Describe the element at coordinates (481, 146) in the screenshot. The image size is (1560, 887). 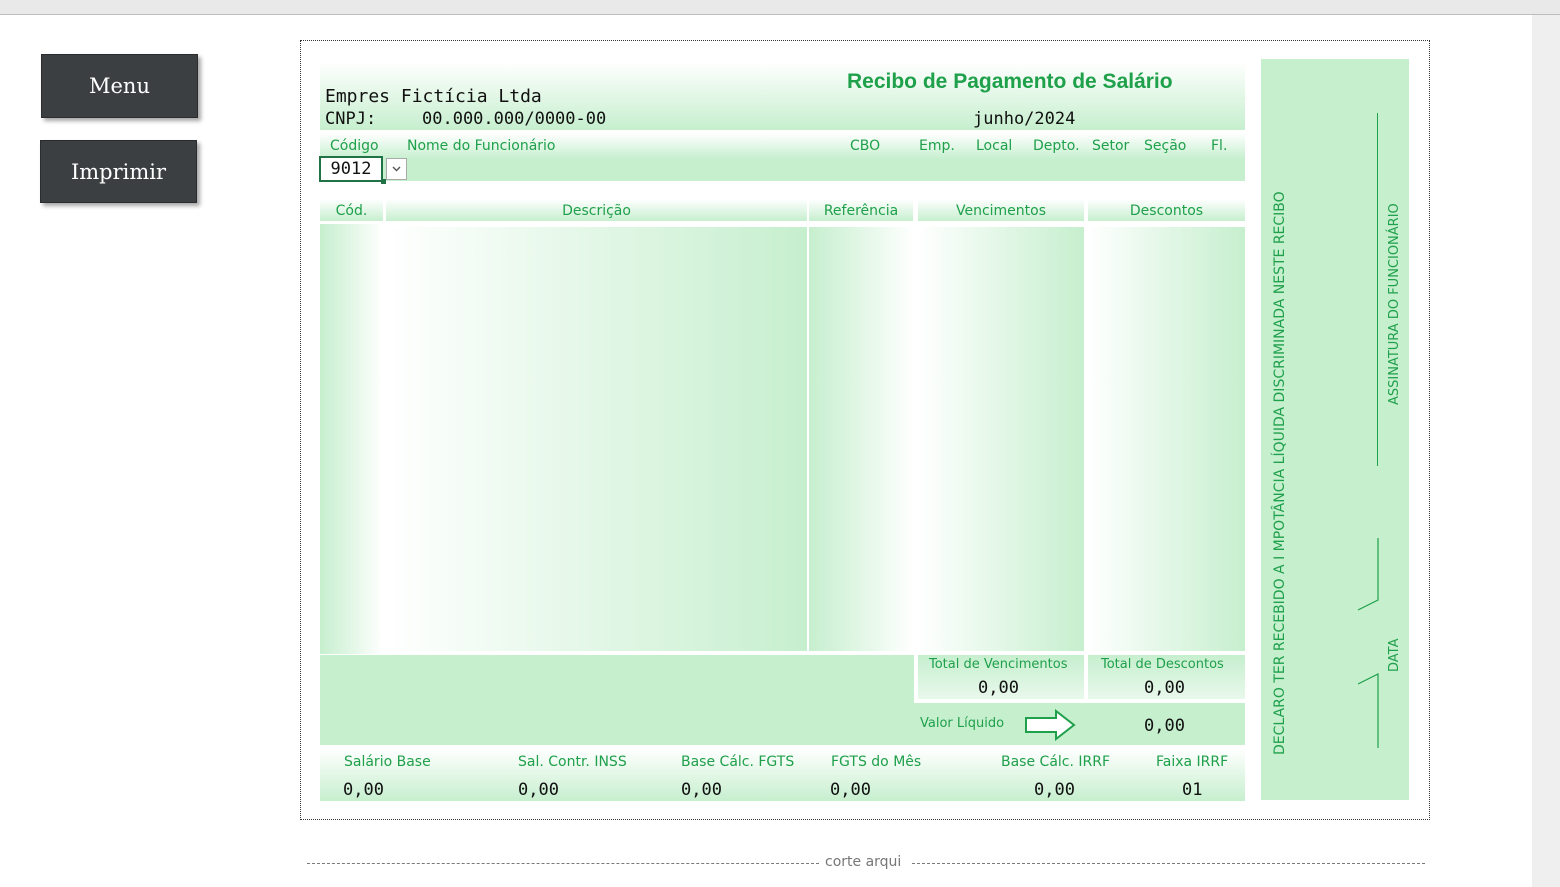
I see `nome-label: Nome do Funcionário` at that location.